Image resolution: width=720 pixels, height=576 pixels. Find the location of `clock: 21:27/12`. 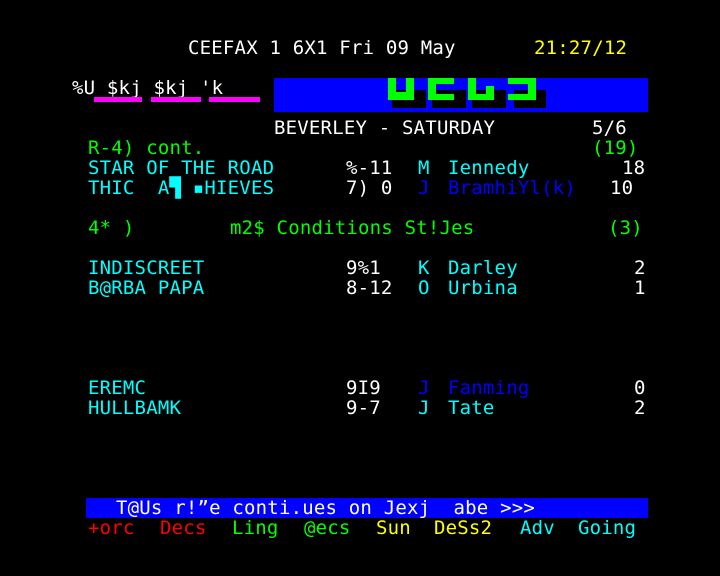

clock: 21:27/12 is located at coordinates (581, 48).